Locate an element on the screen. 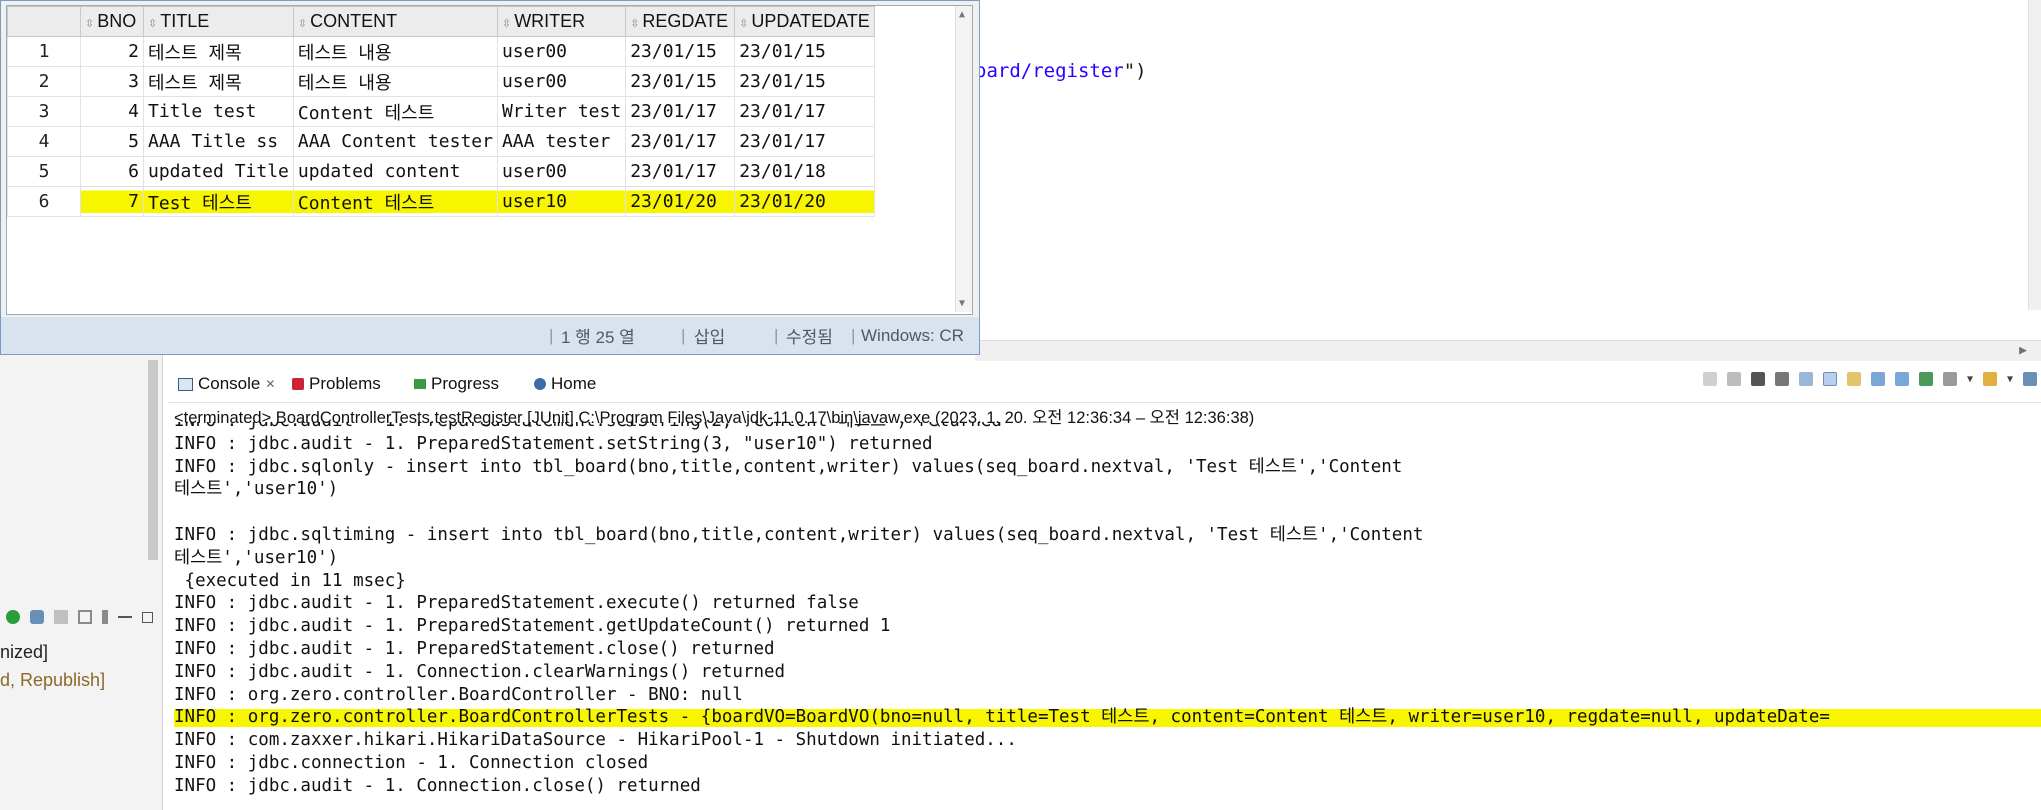 The image size is (2041, 810). clear-console-icon is located at coordinates (1805, 379).